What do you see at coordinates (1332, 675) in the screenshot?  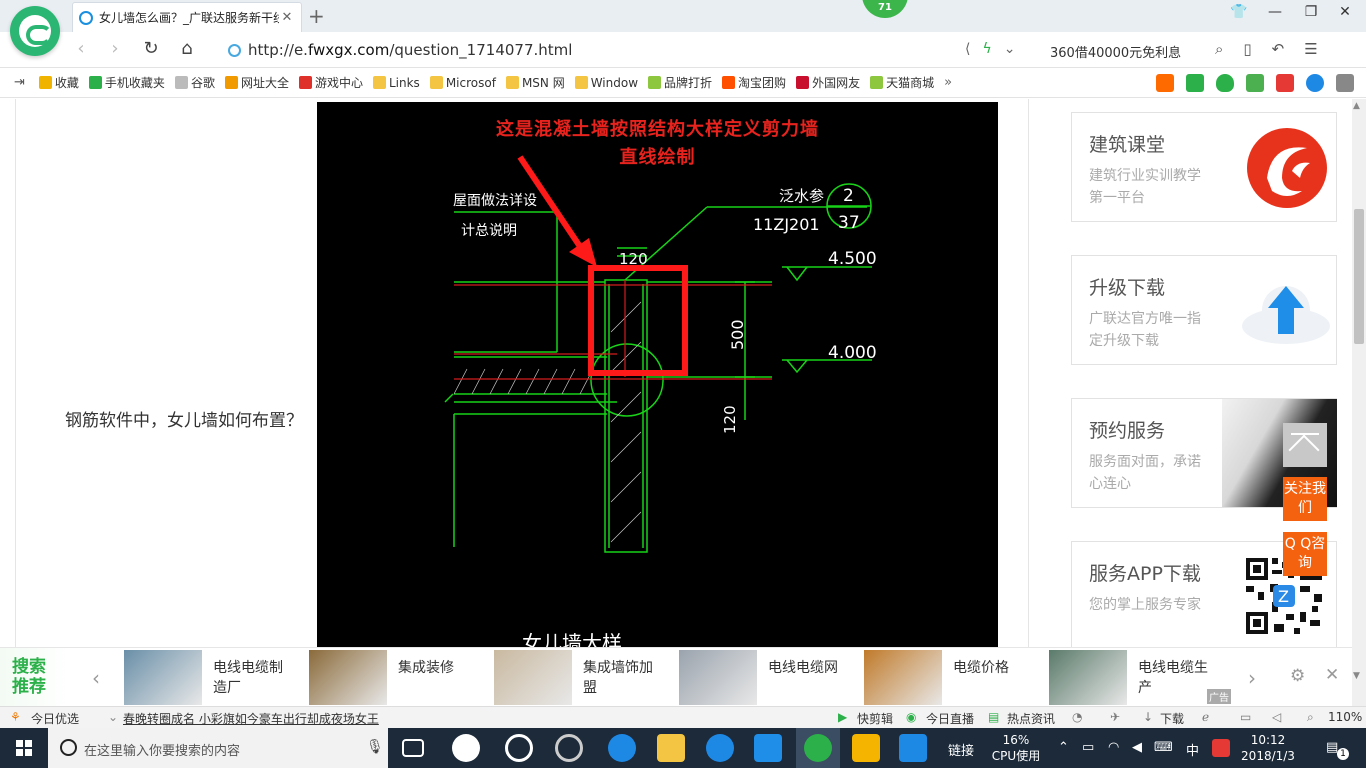 I see `close-icon: ✕` at bounding box center [1332, 675].